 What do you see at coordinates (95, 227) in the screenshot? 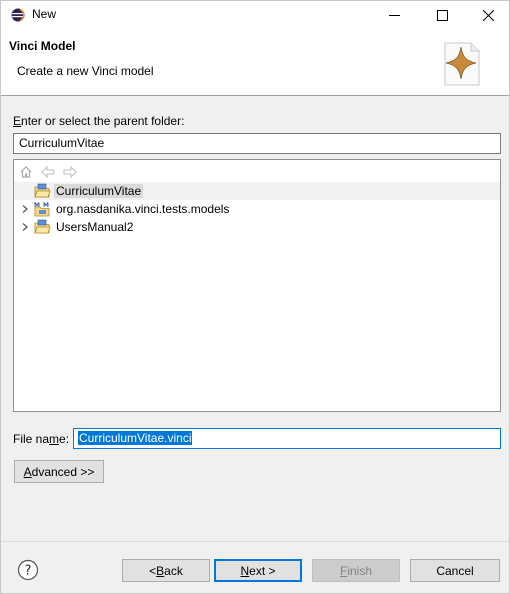
I see `tree-item-label: UsersManual2` at bounding box center [95, 227].